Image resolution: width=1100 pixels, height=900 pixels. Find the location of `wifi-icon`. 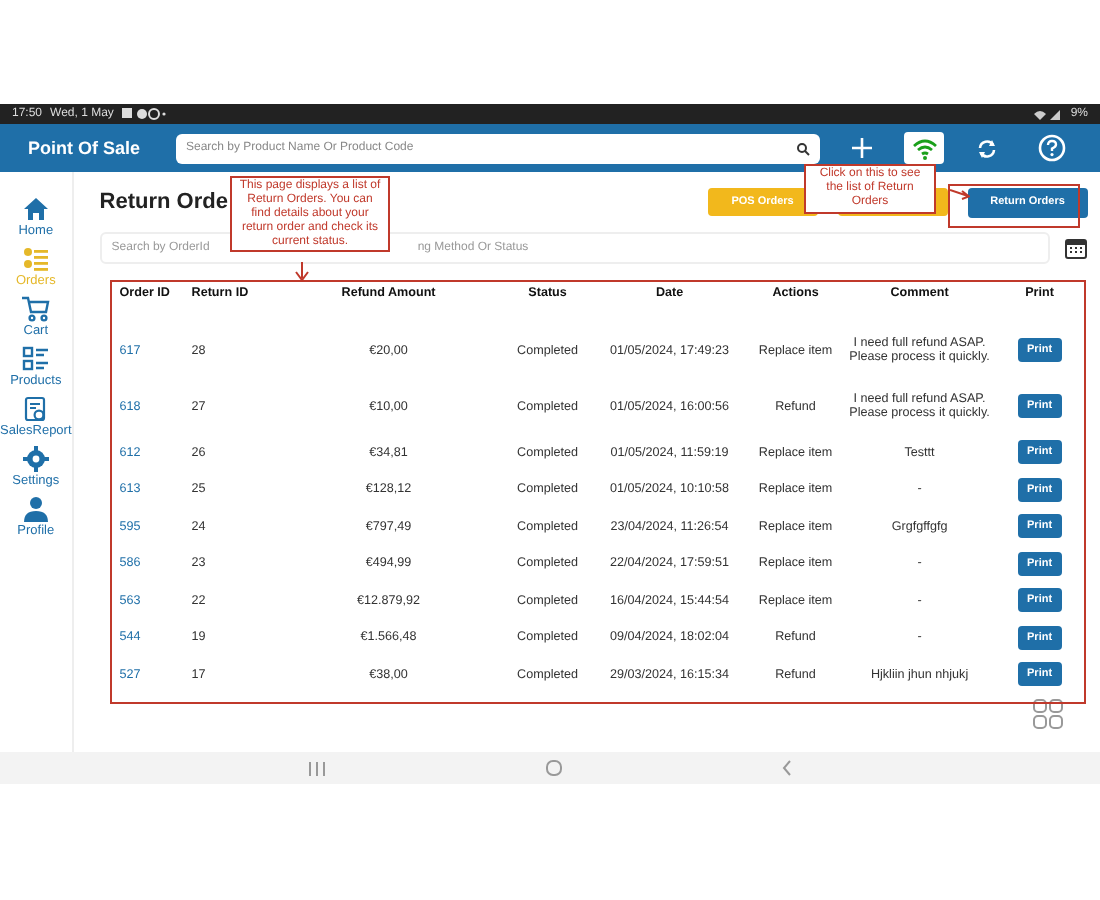

wifi-icon is located at coordinates (924, 148).